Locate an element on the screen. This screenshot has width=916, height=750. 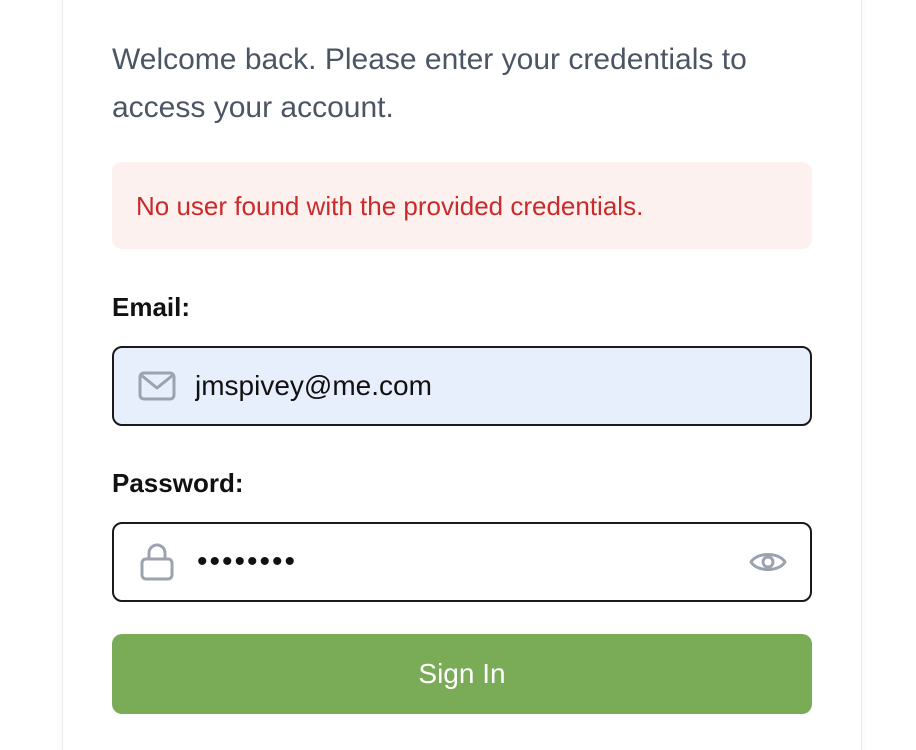
email-label: Email: is located at coordinates (151, 307).